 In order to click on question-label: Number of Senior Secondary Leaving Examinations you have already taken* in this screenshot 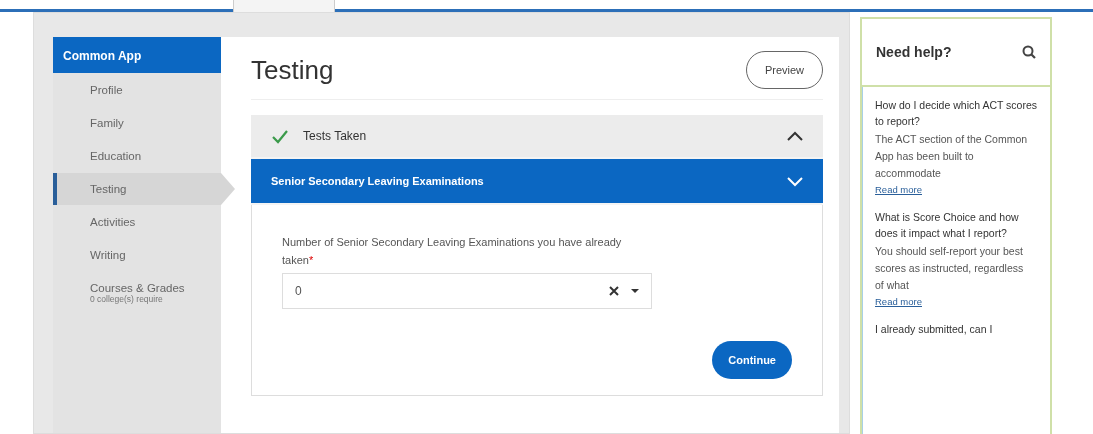, I will do `click(452, 251)`.